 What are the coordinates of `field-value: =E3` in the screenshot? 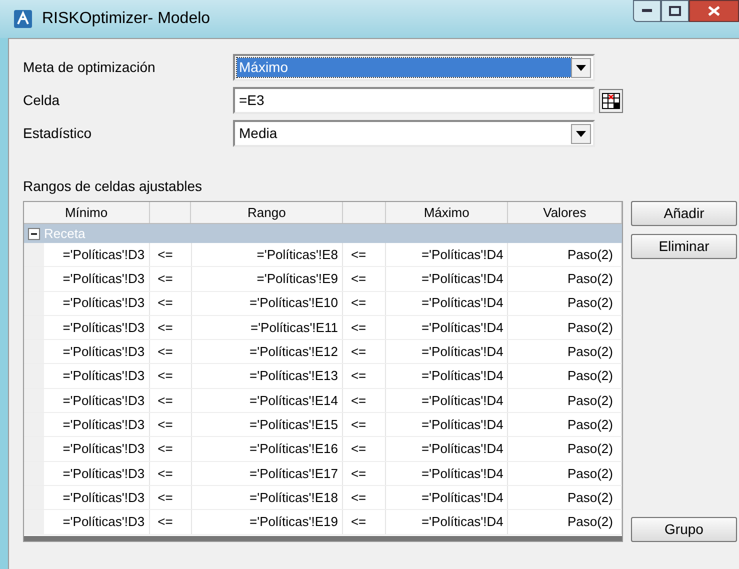 It's located at (252, 100).